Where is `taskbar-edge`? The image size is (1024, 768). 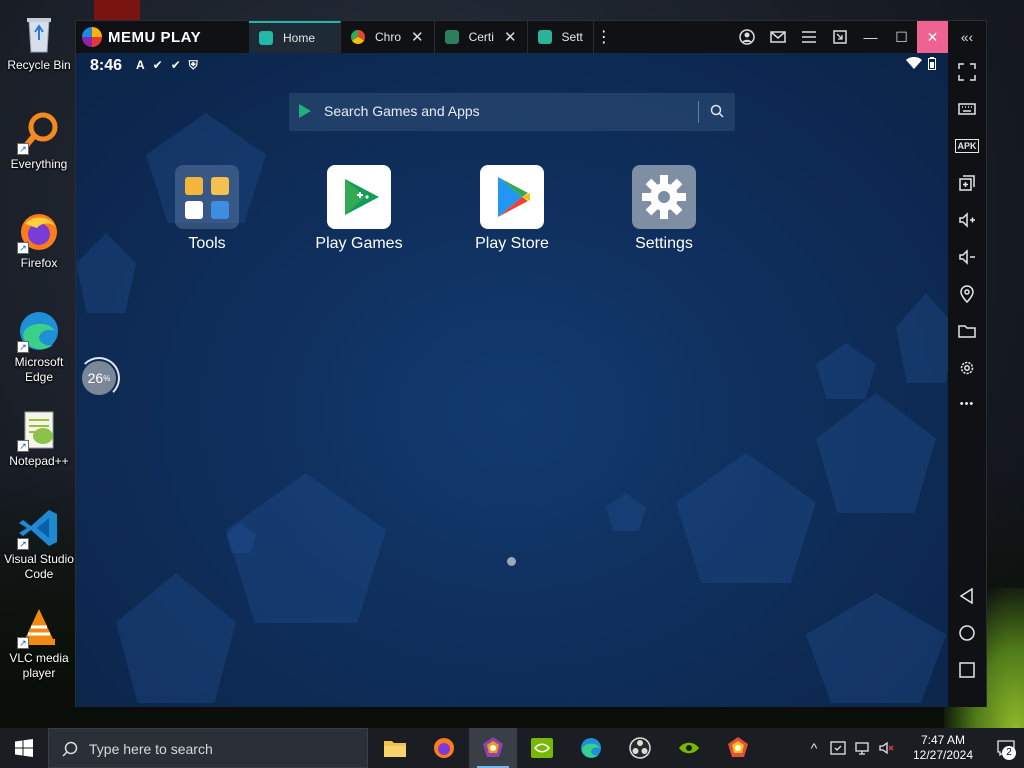
taskbar-edge is located at coordinates (591, 748).